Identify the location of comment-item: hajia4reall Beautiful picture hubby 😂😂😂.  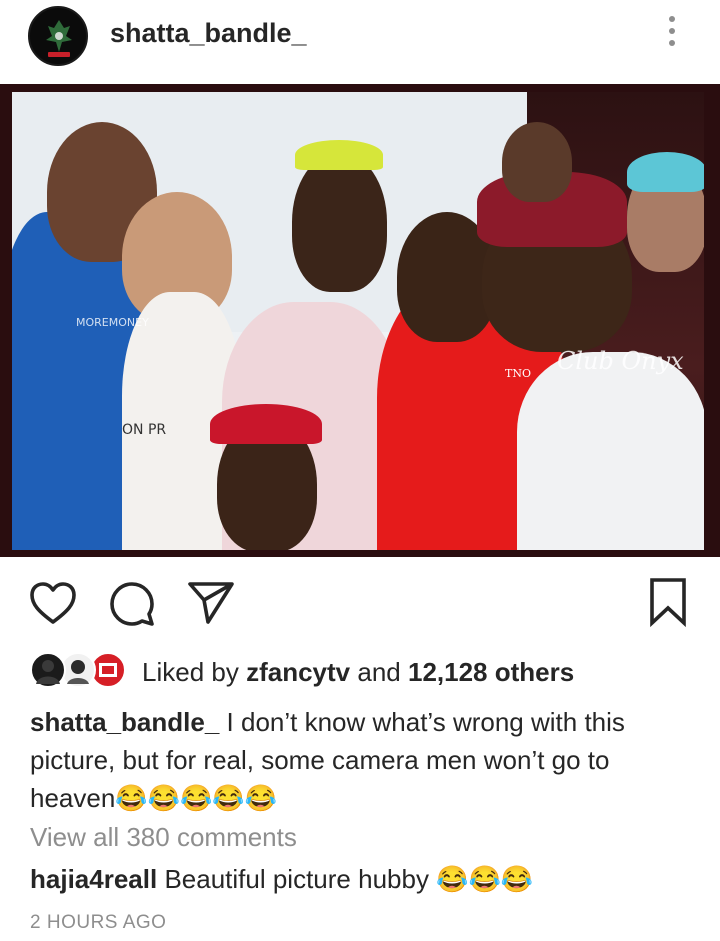
(281, 879).